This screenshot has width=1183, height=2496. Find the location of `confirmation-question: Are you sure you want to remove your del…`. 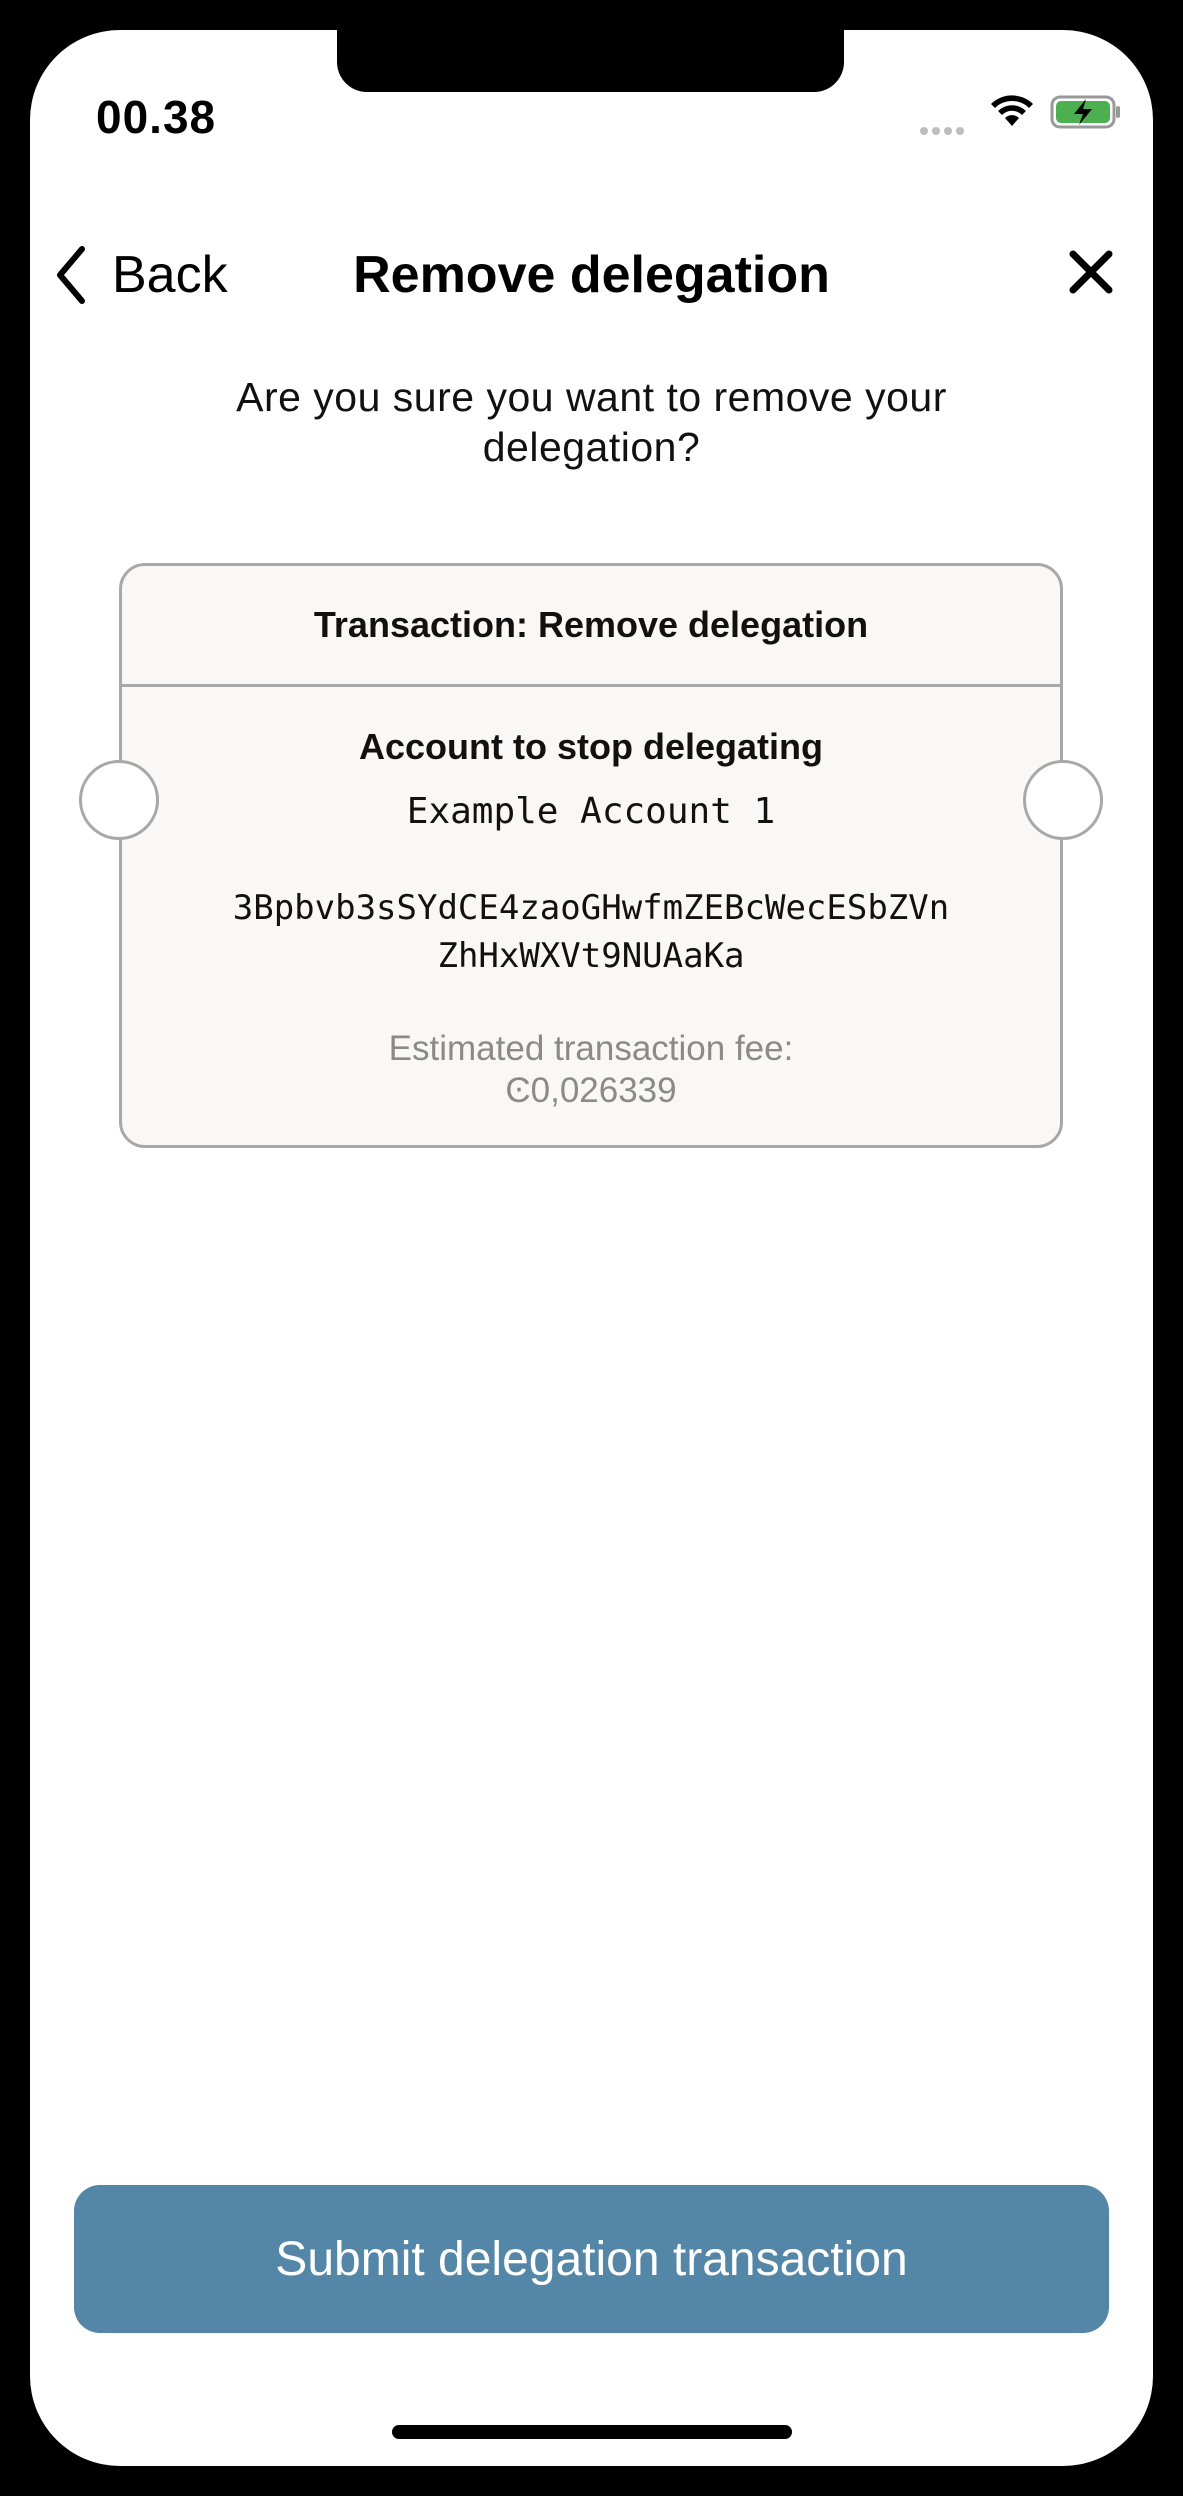

confirmation-question: Are you sure you want to remove your del… is located at coordinates (591, 422).